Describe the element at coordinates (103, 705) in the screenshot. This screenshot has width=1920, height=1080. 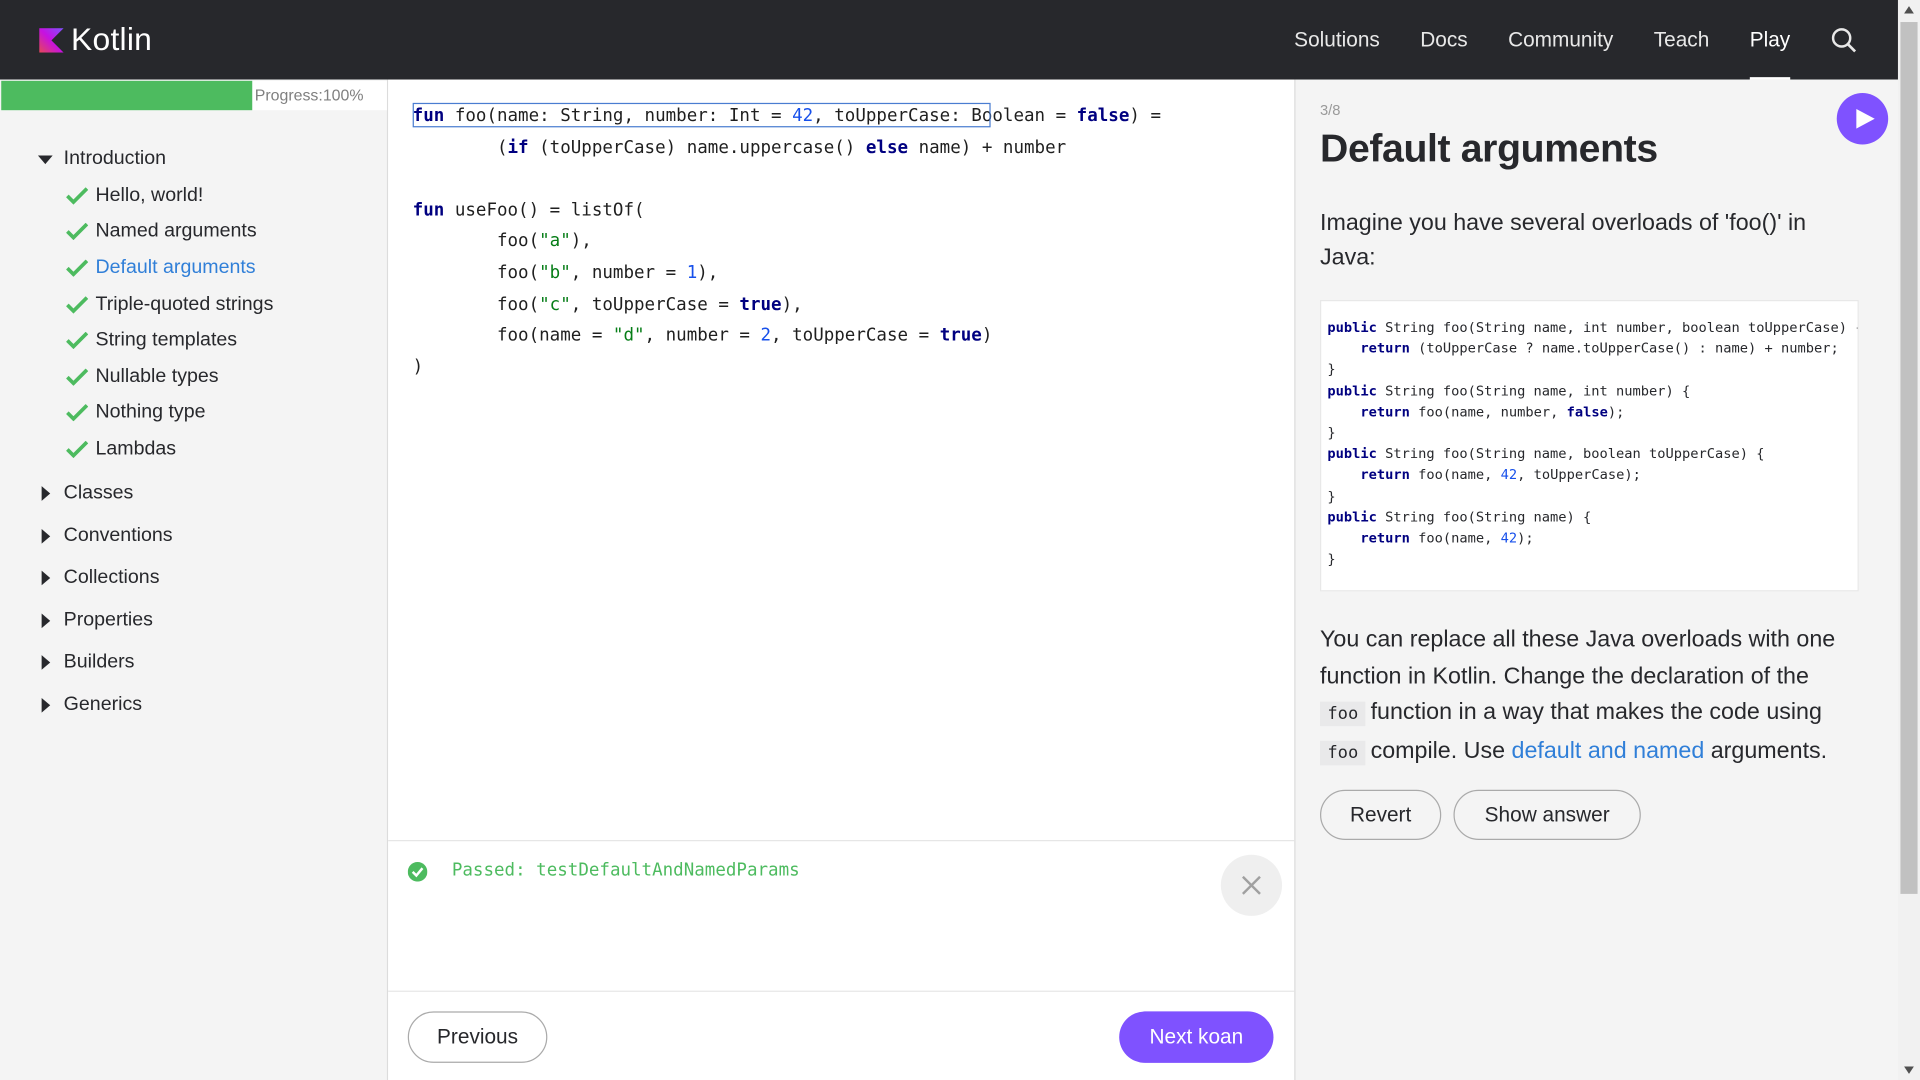
I see `section-label: Generics` at that location.